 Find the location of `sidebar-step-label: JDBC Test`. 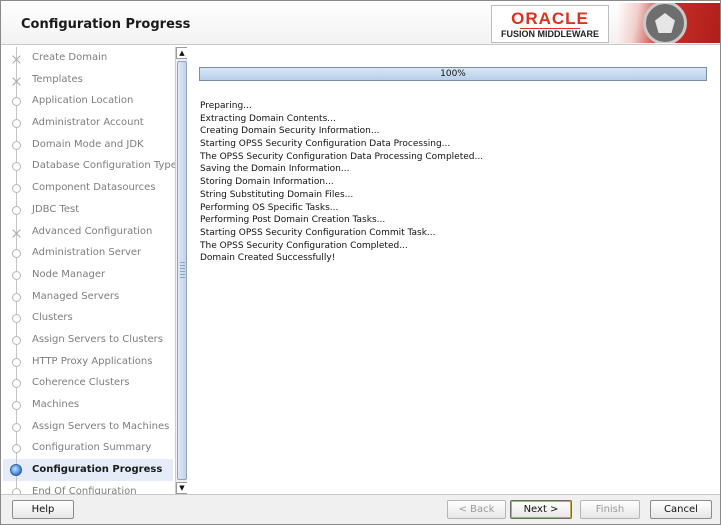

sidebar-step-label: JDBC Test is located at coordinates (56, 209).